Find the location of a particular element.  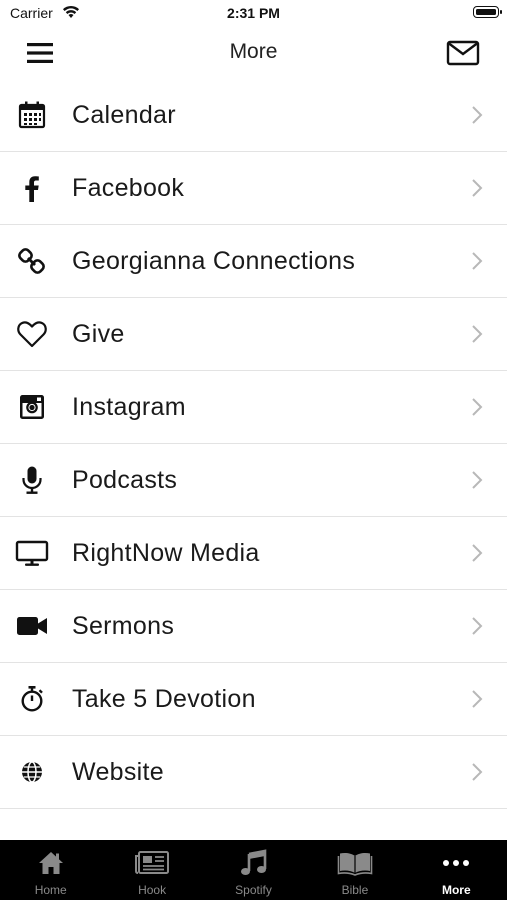

list-item-rightnow-media: RightNow Media is located at coordinates (253, 553).